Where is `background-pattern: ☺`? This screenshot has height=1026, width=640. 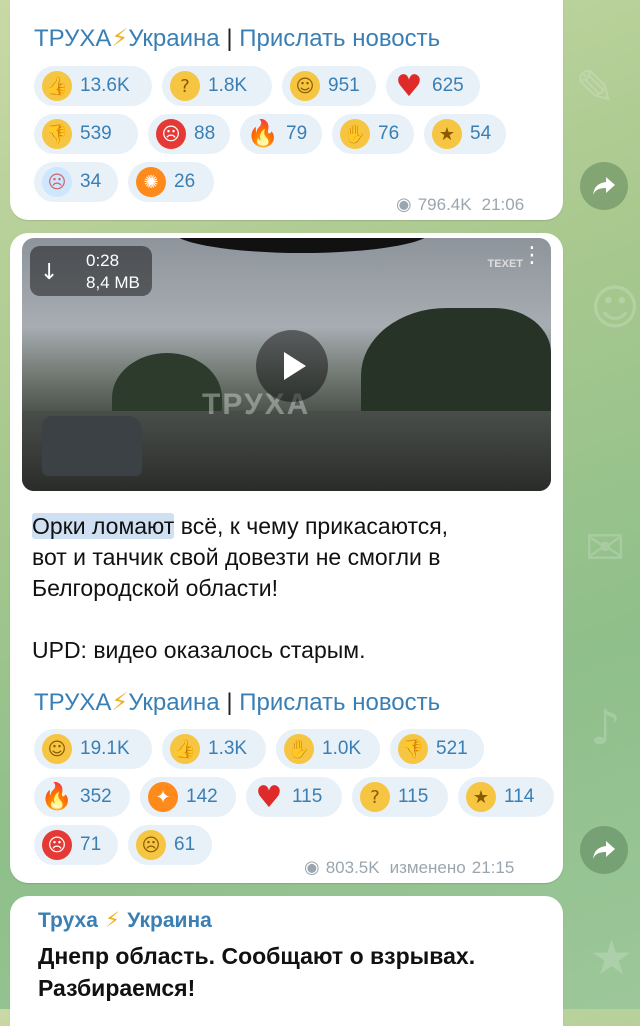 background-pattern: ☺ is located at coordinates (615, 308).